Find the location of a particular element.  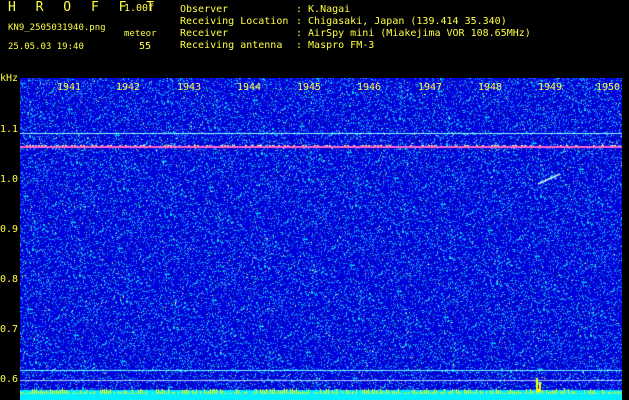

info-key: Receiver is located at coordinates (204, 33).